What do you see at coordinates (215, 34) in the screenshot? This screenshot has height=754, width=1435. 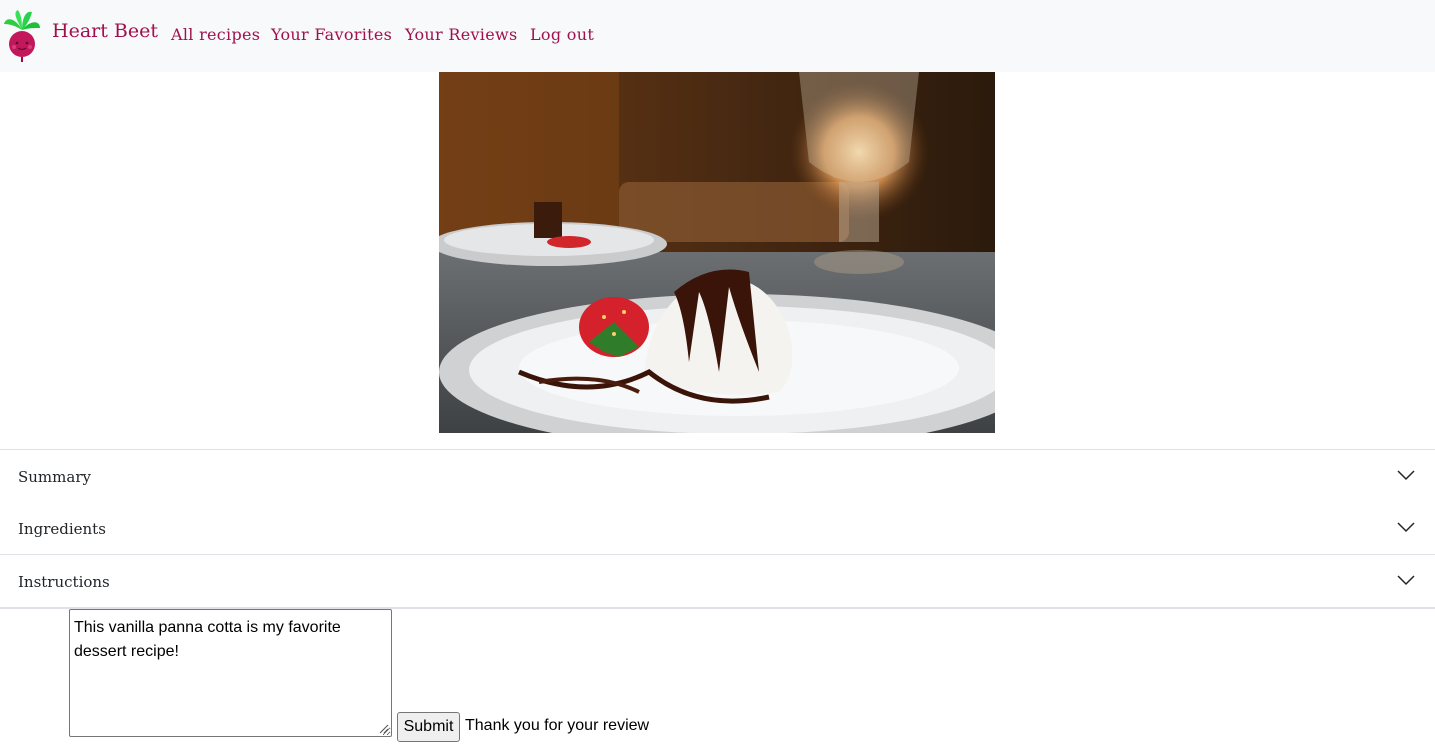 I see `nav-link-all-recipes: All recipes` at bounding box center [215, 34].